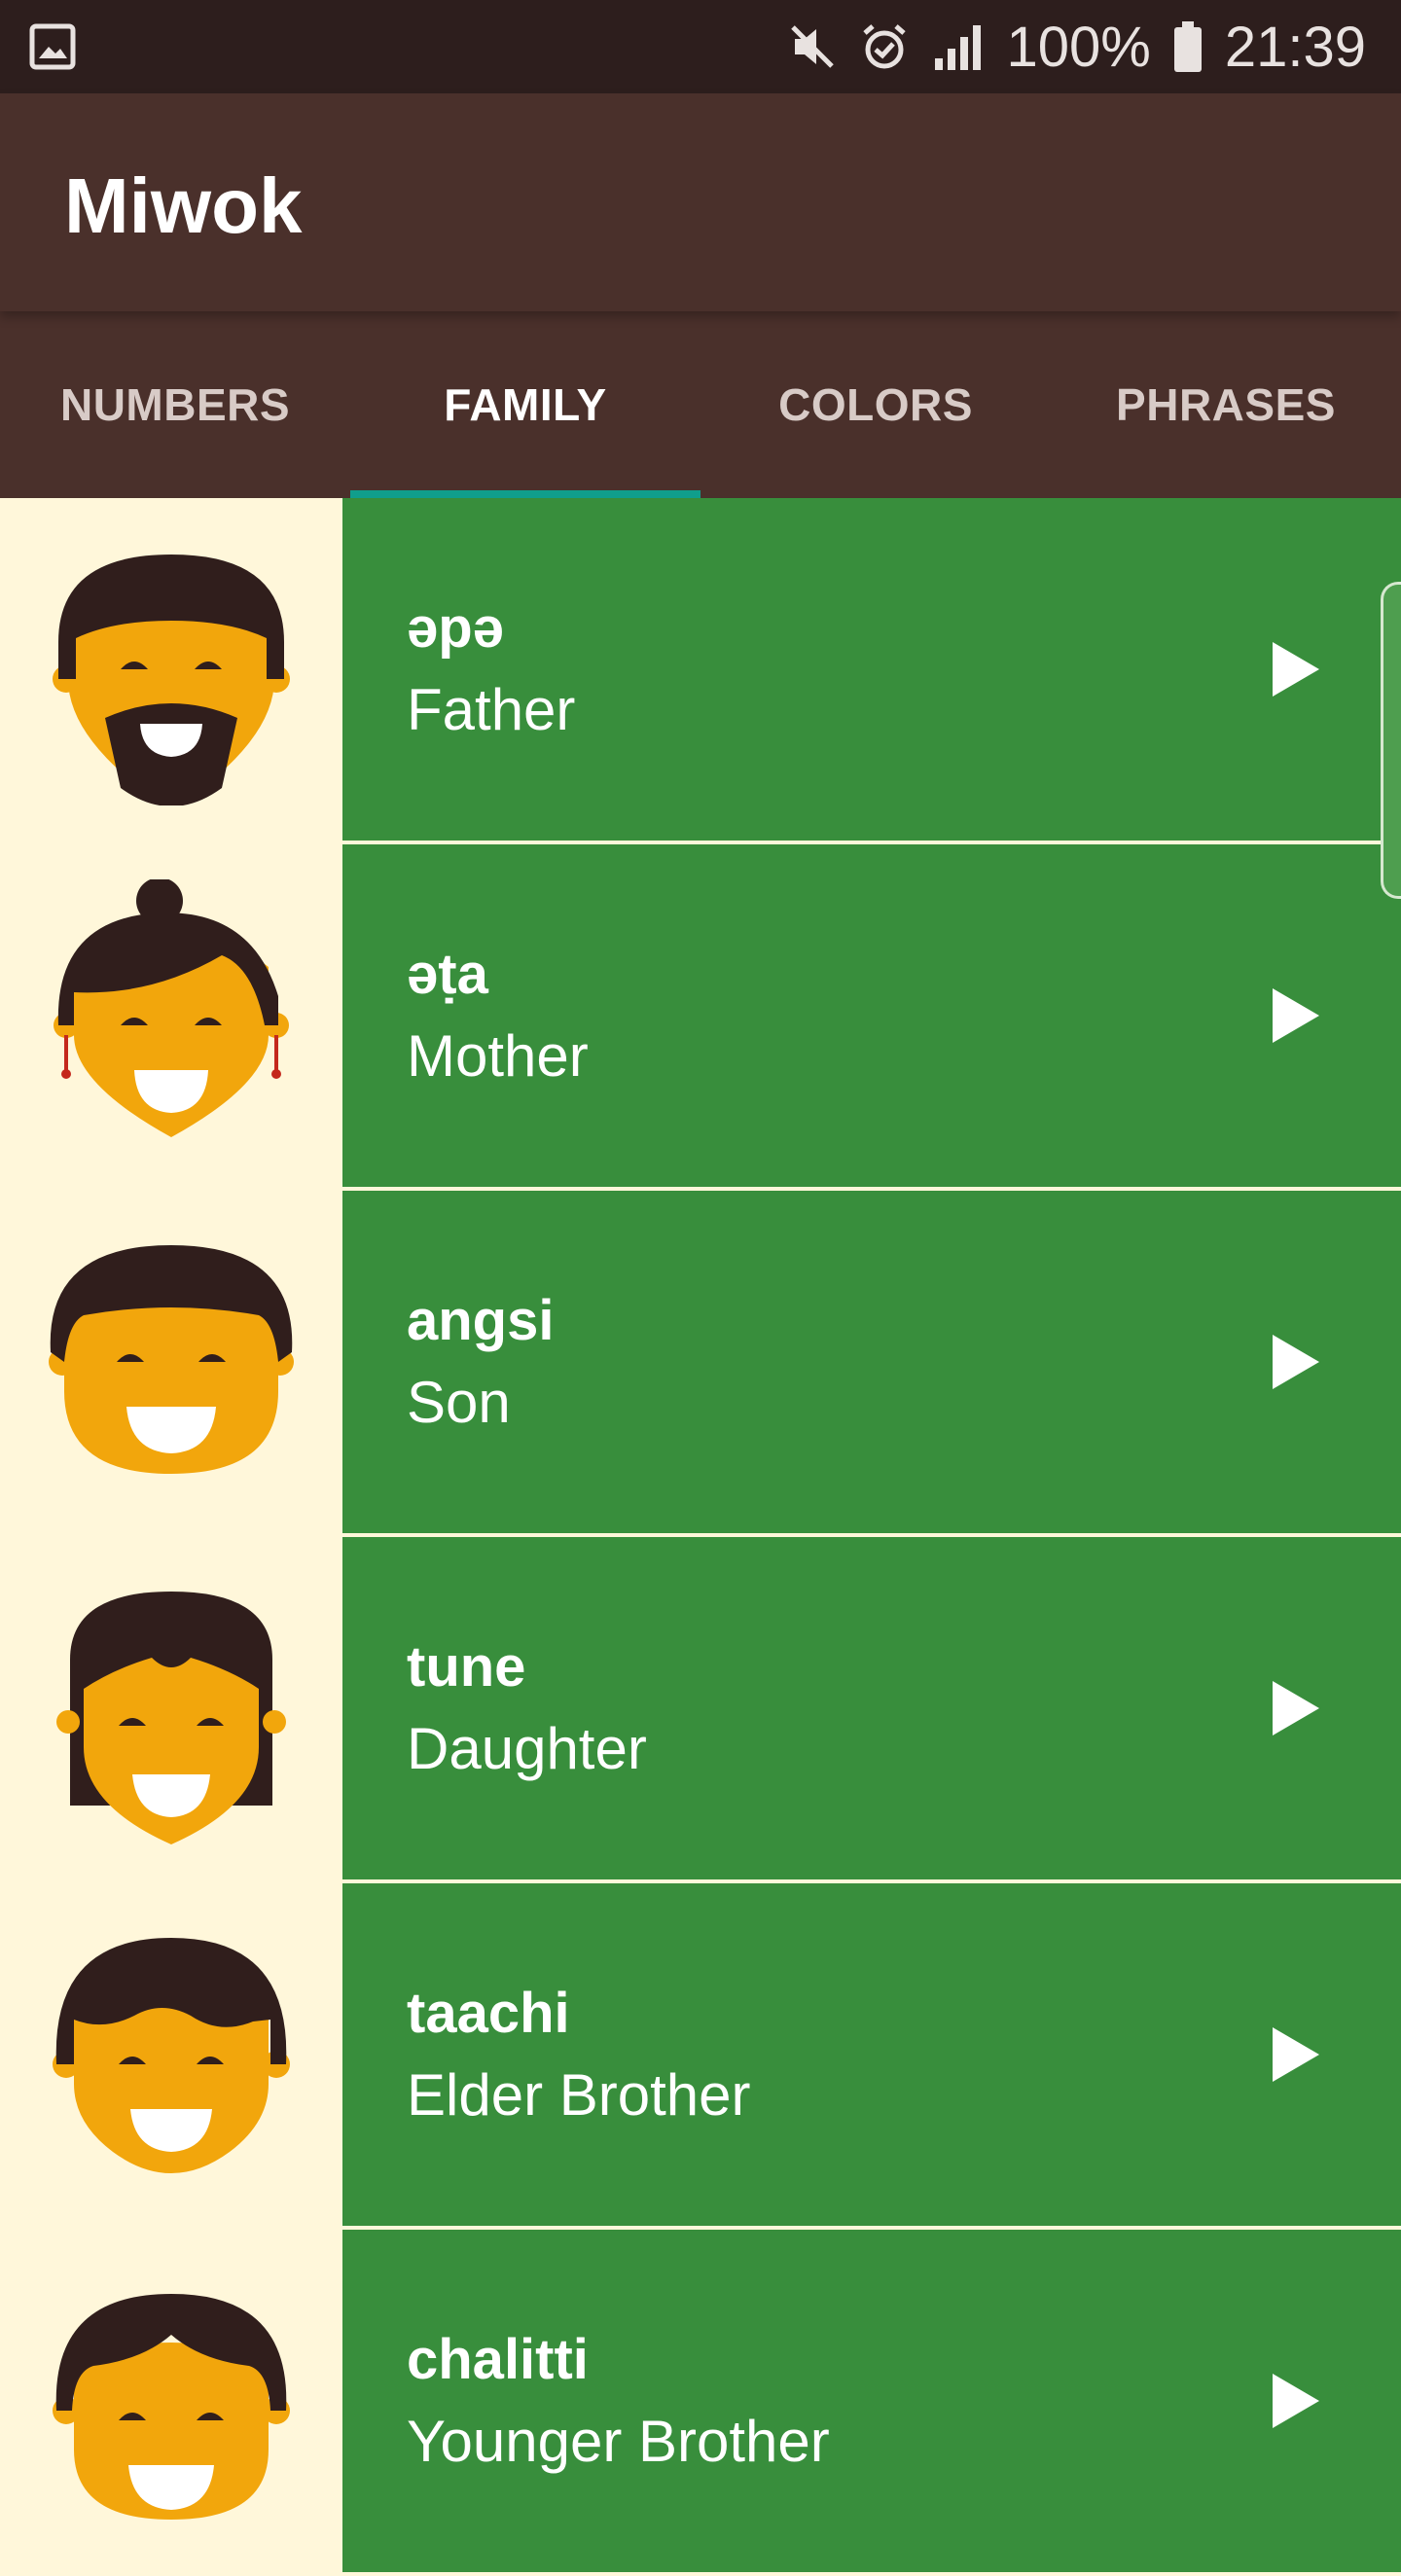  Describe the element at coordinates (171, 1015) in the screenshot. I see `mother-icon` at that location.